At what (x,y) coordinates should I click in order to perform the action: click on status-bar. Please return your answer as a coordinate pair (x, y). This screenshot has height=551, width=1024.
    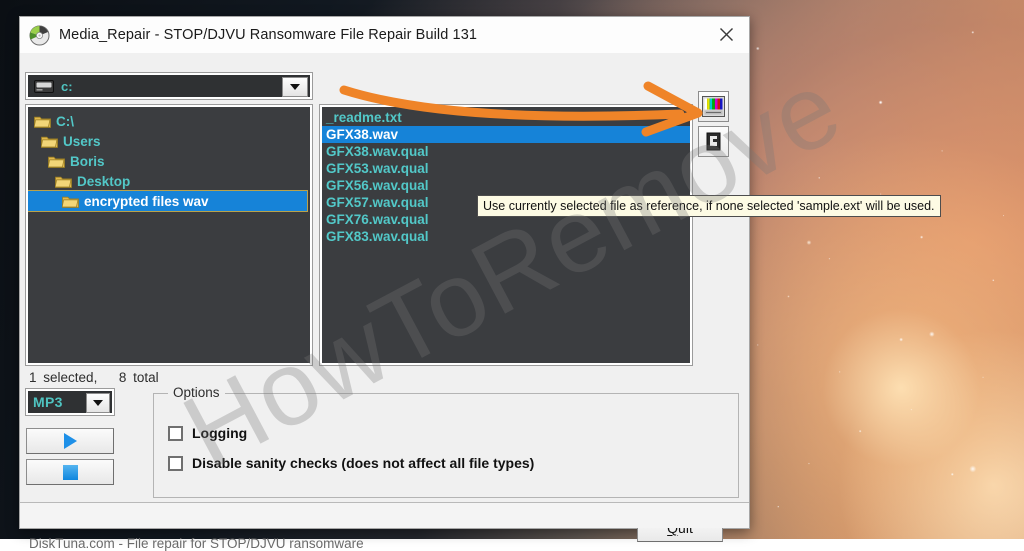
    Looking at the image, I should click on (384, 515).